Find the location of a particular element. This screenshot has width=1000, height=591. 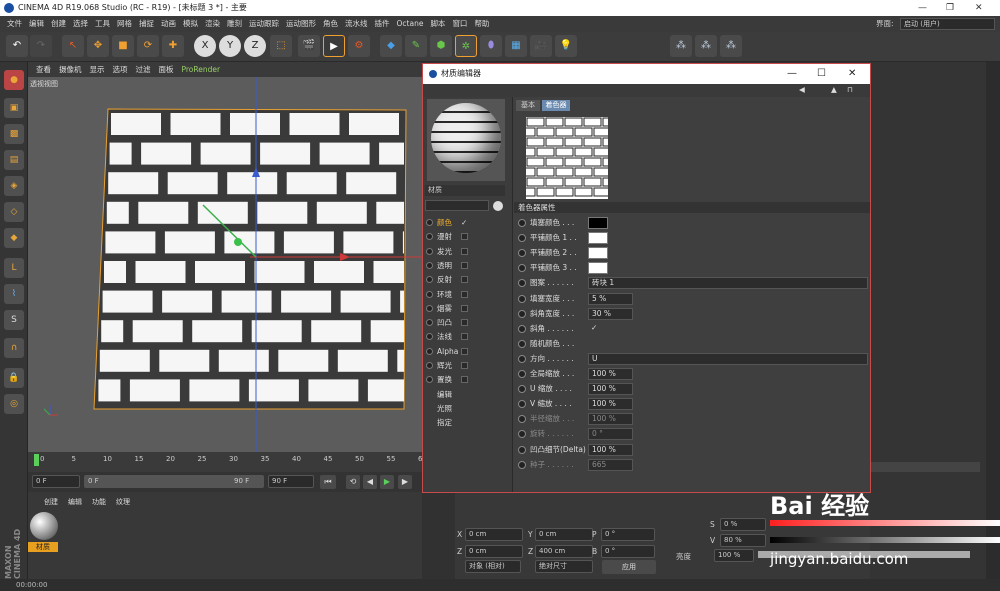

menu-item: 模拟 is located at coordinates (190, 23).